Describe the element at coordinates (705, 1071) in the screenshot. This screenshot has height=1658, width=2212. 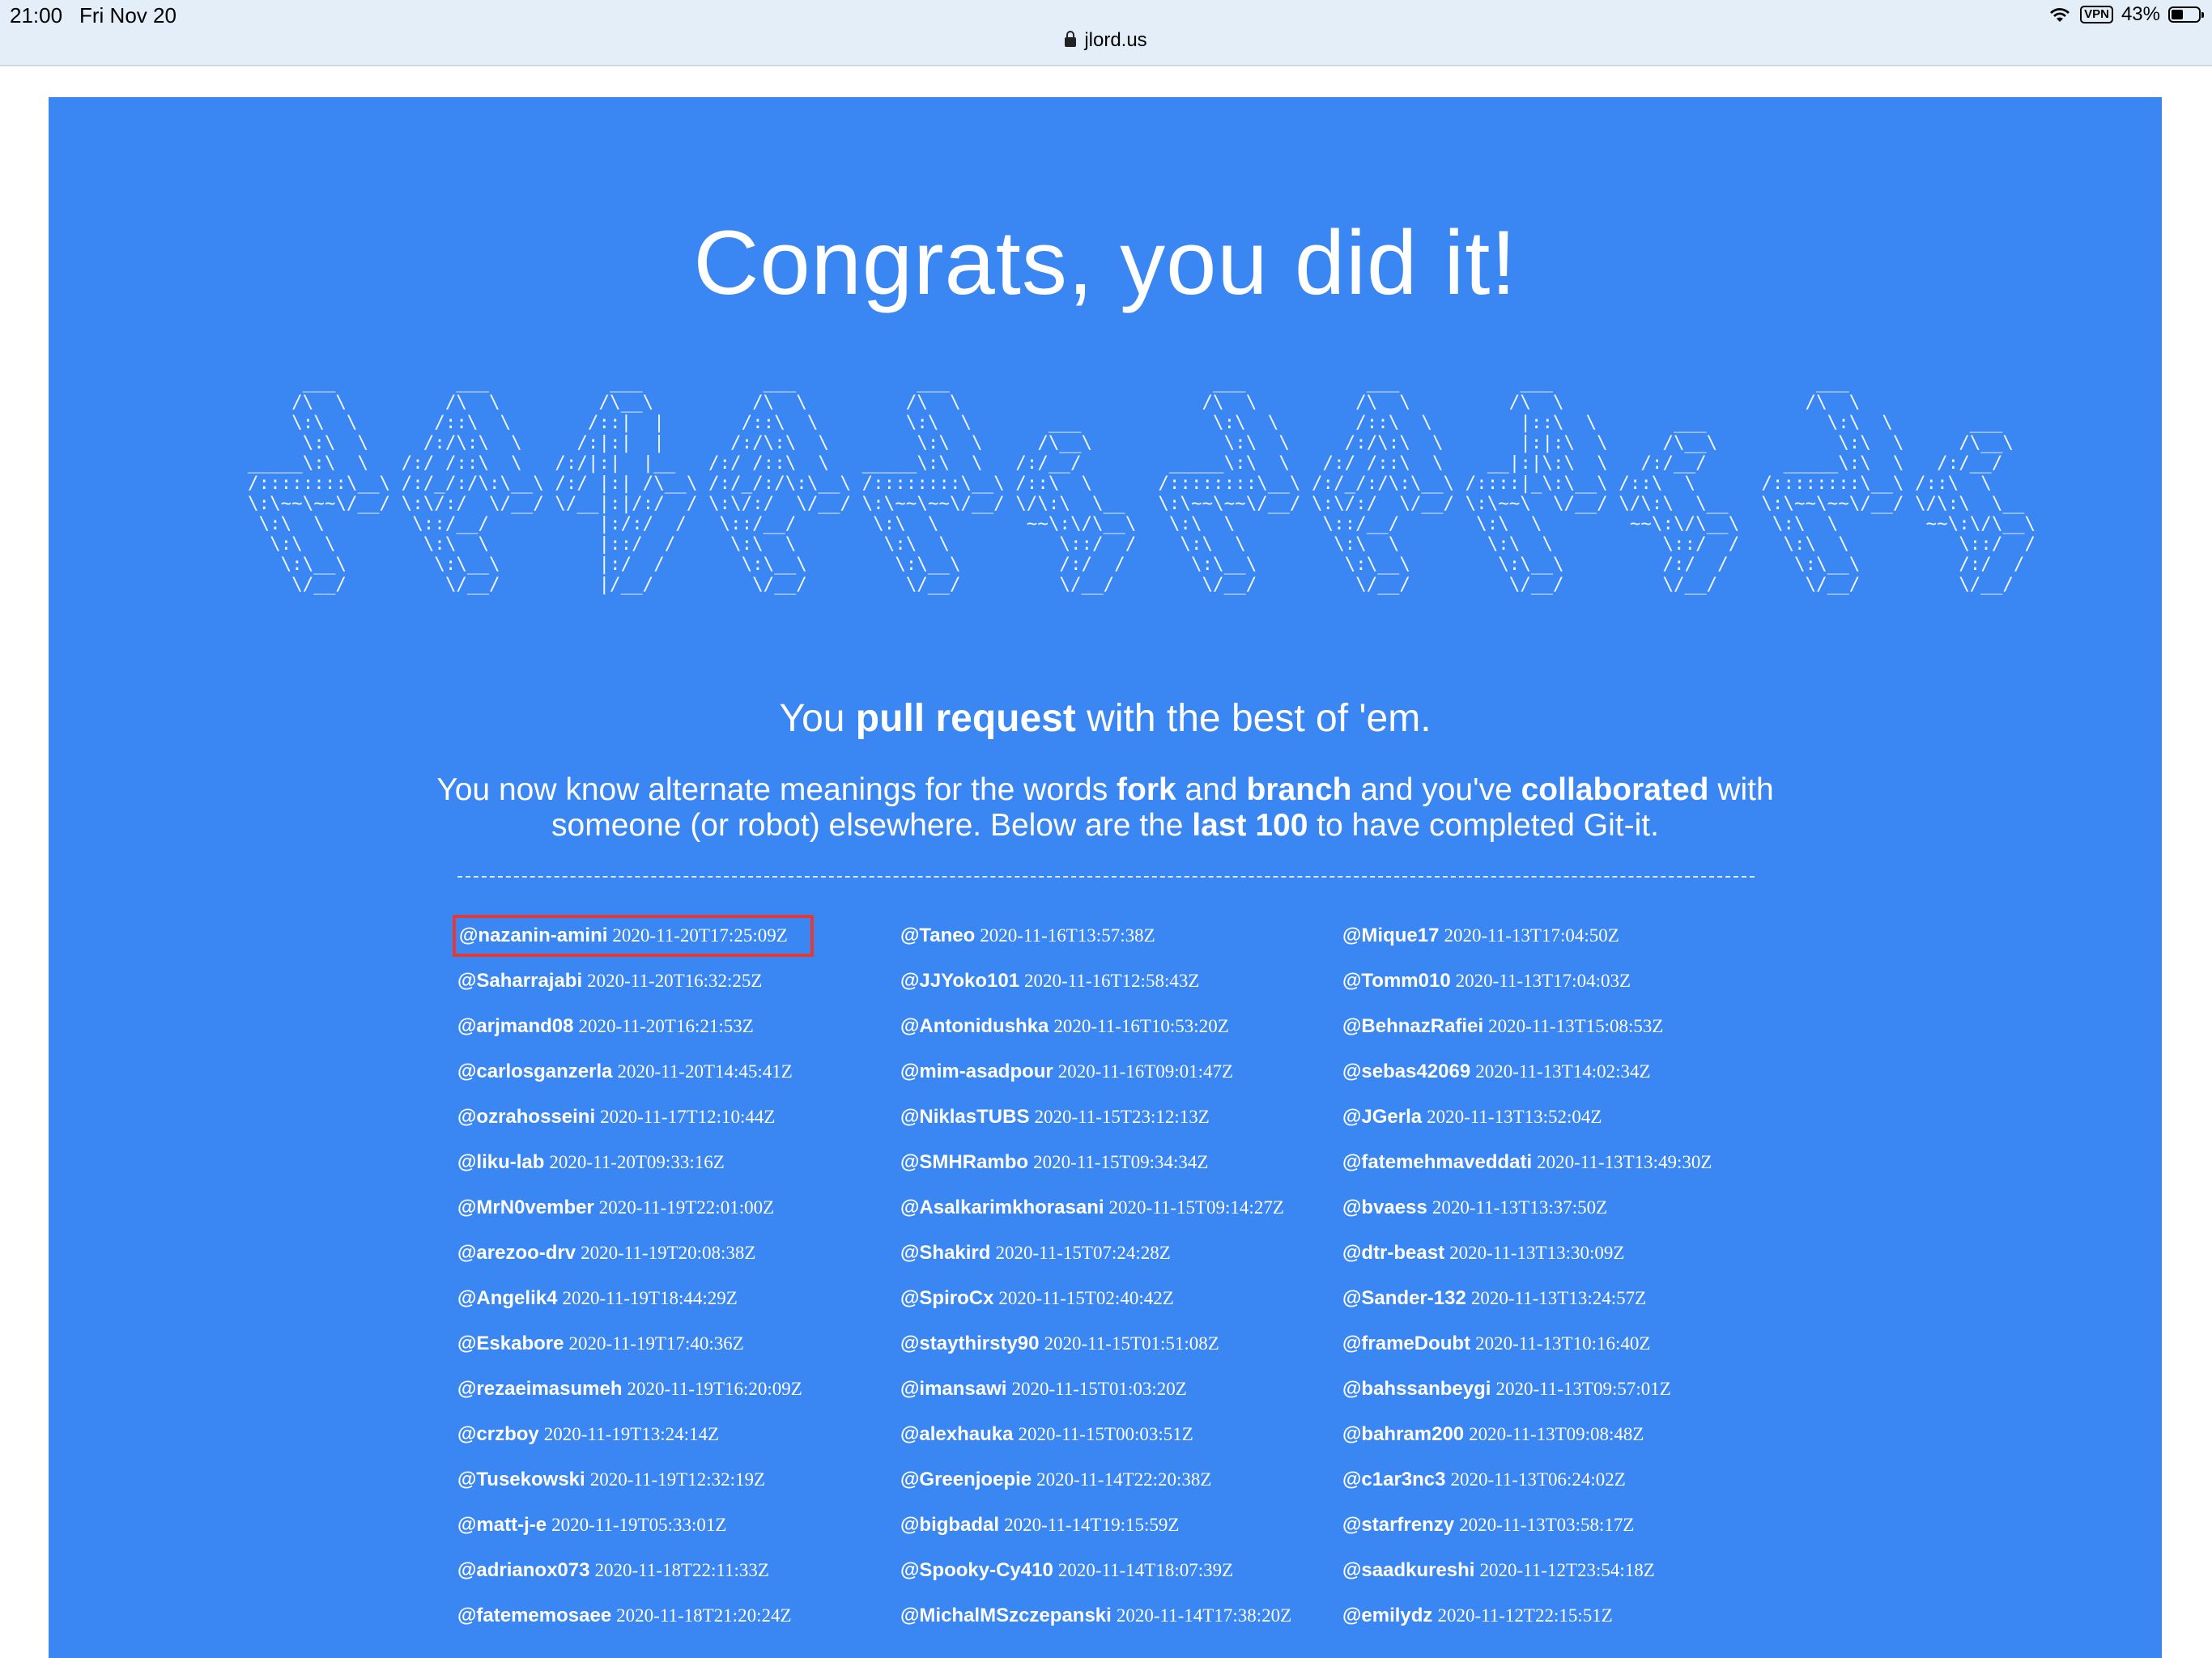
I see `timestamp: 2020-11-20T14:45:41Z` at that location.